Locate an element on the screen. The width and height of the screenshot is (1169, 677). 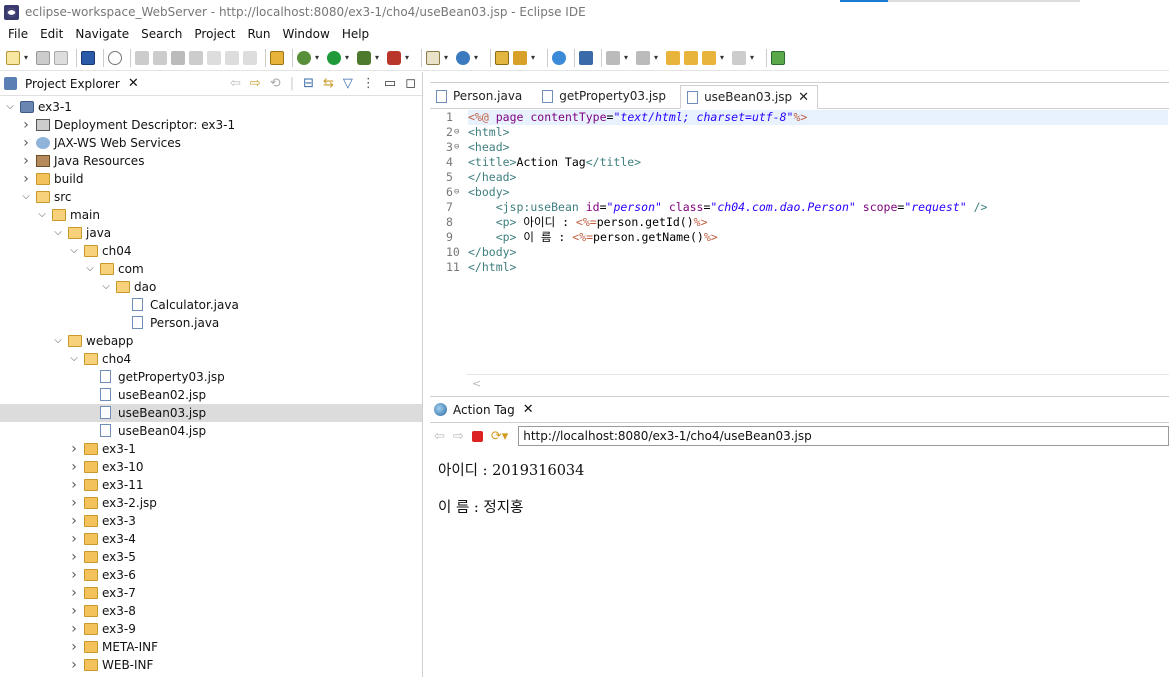
forward-icon: ⇨ is located at coordinates (255, 83).